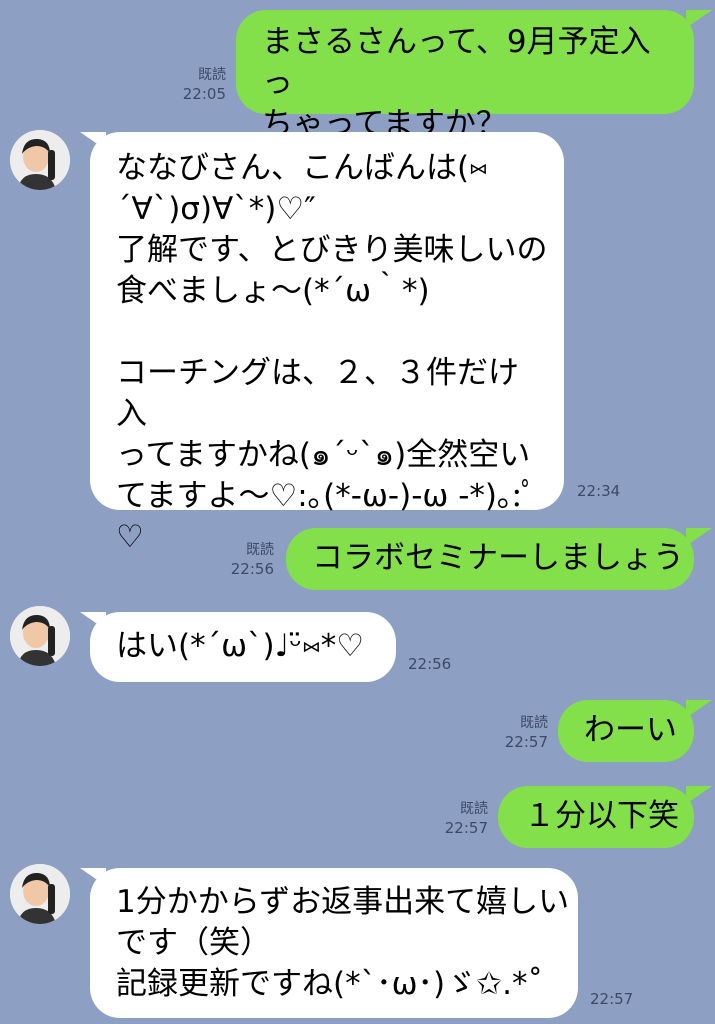  I want to click on message-bubble: １分以下笑, so click(596, 817).